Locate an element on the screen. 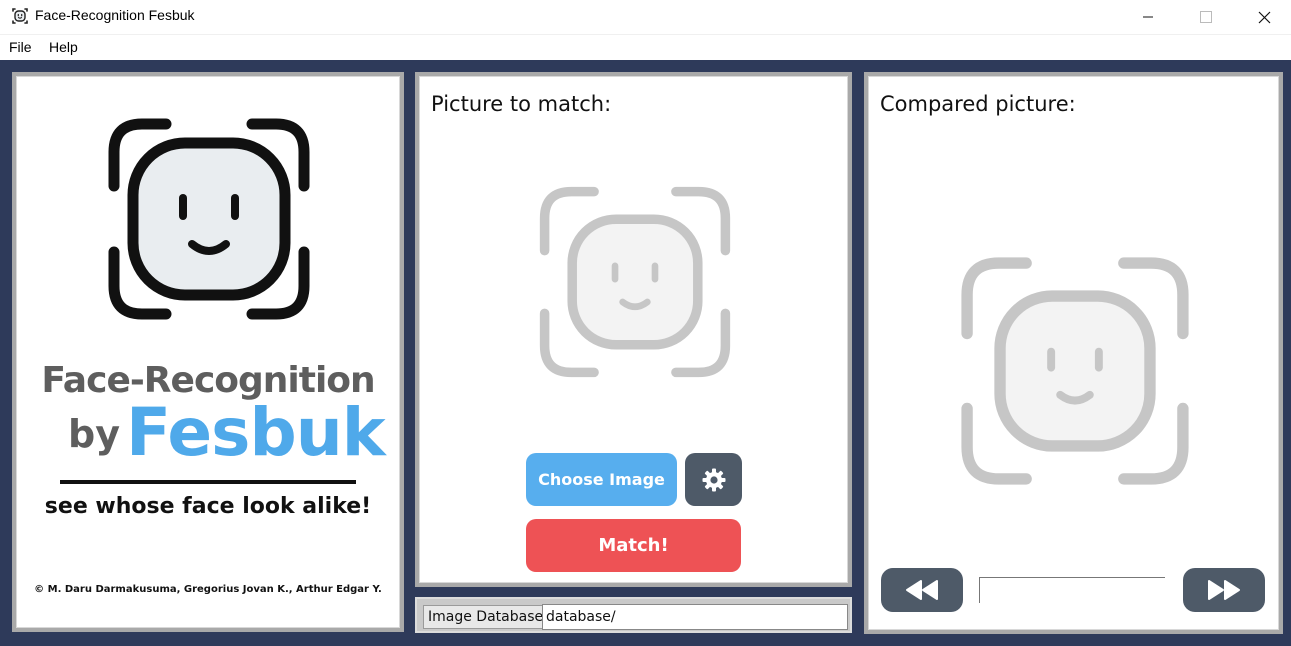 The height and width of the screenshot is (646, 1291). result-index-field is located at coordinates (1072, 590).